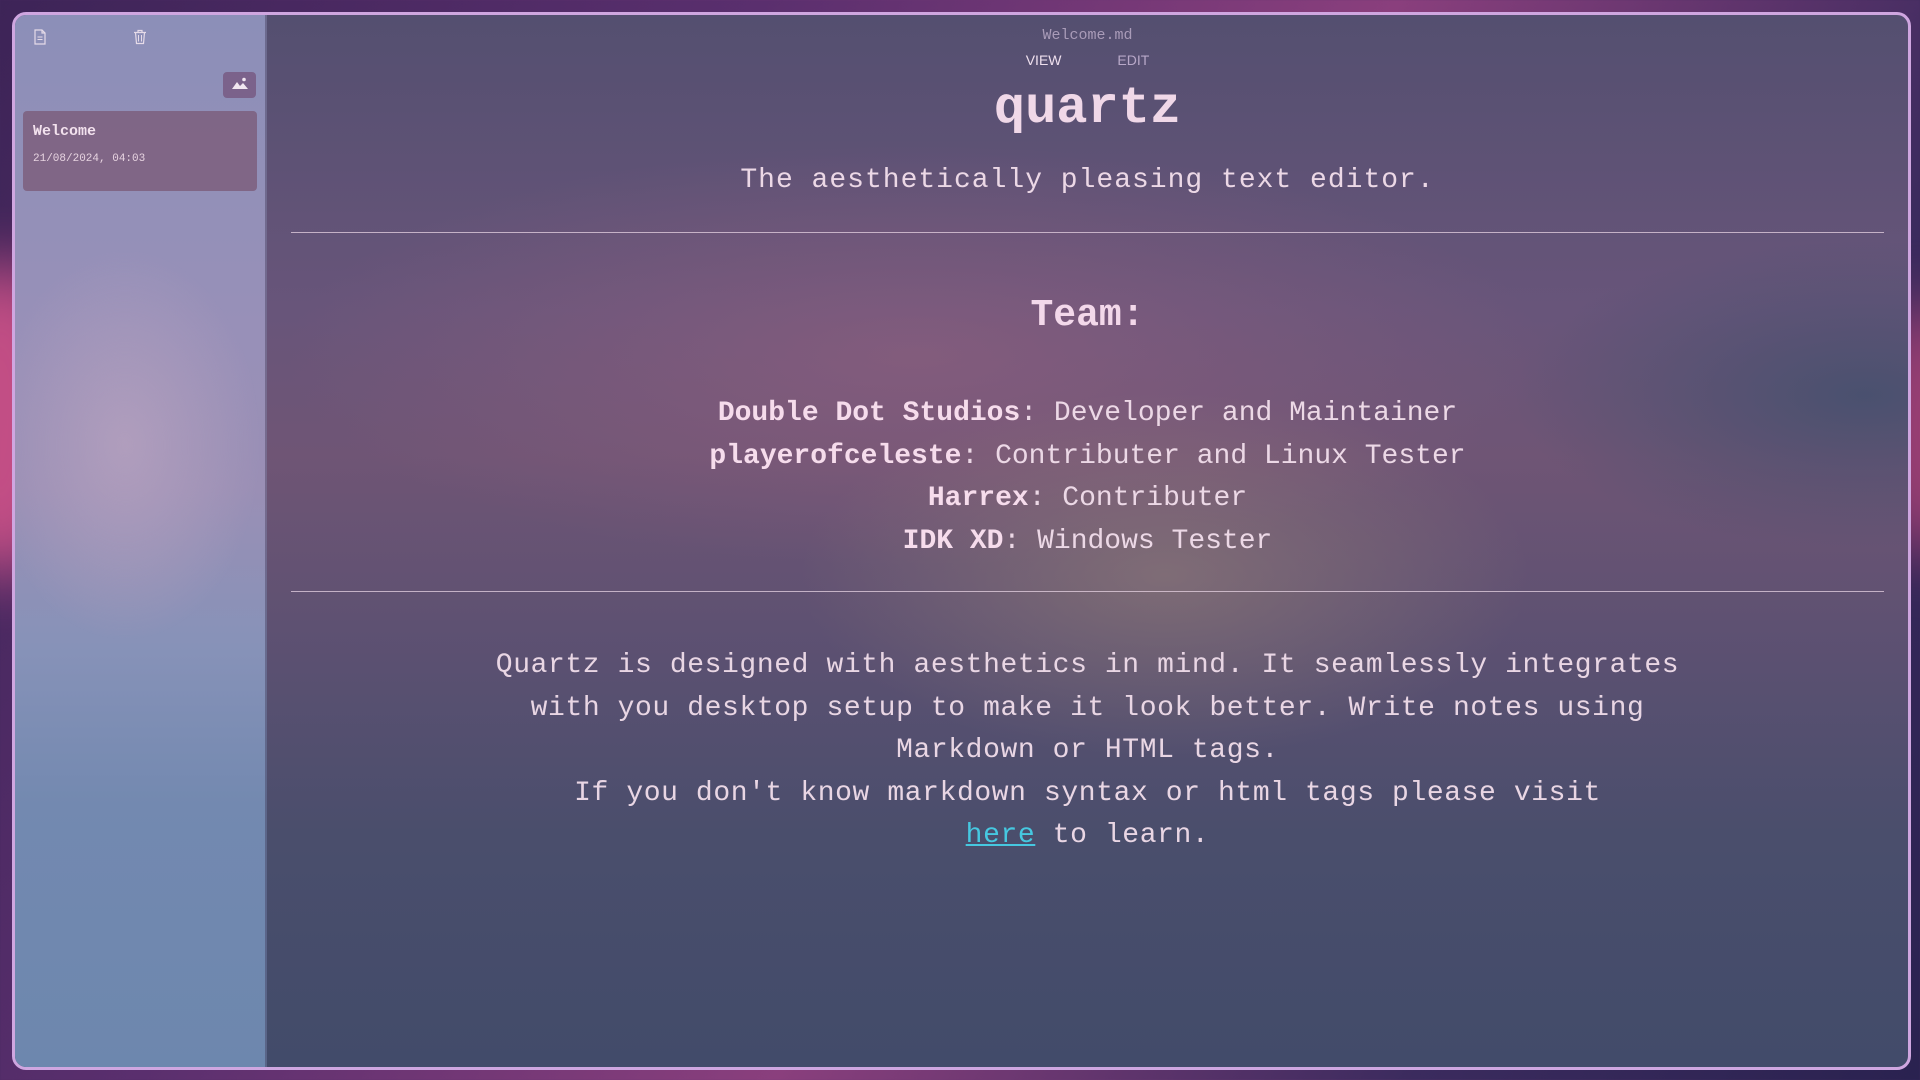 The width and height of the screenshot is (1920, 1080). What do you see at coordinates (953, 541) in the screenshot?
I see `team-member-name: IDK XD` at bounding box center [953, 541].